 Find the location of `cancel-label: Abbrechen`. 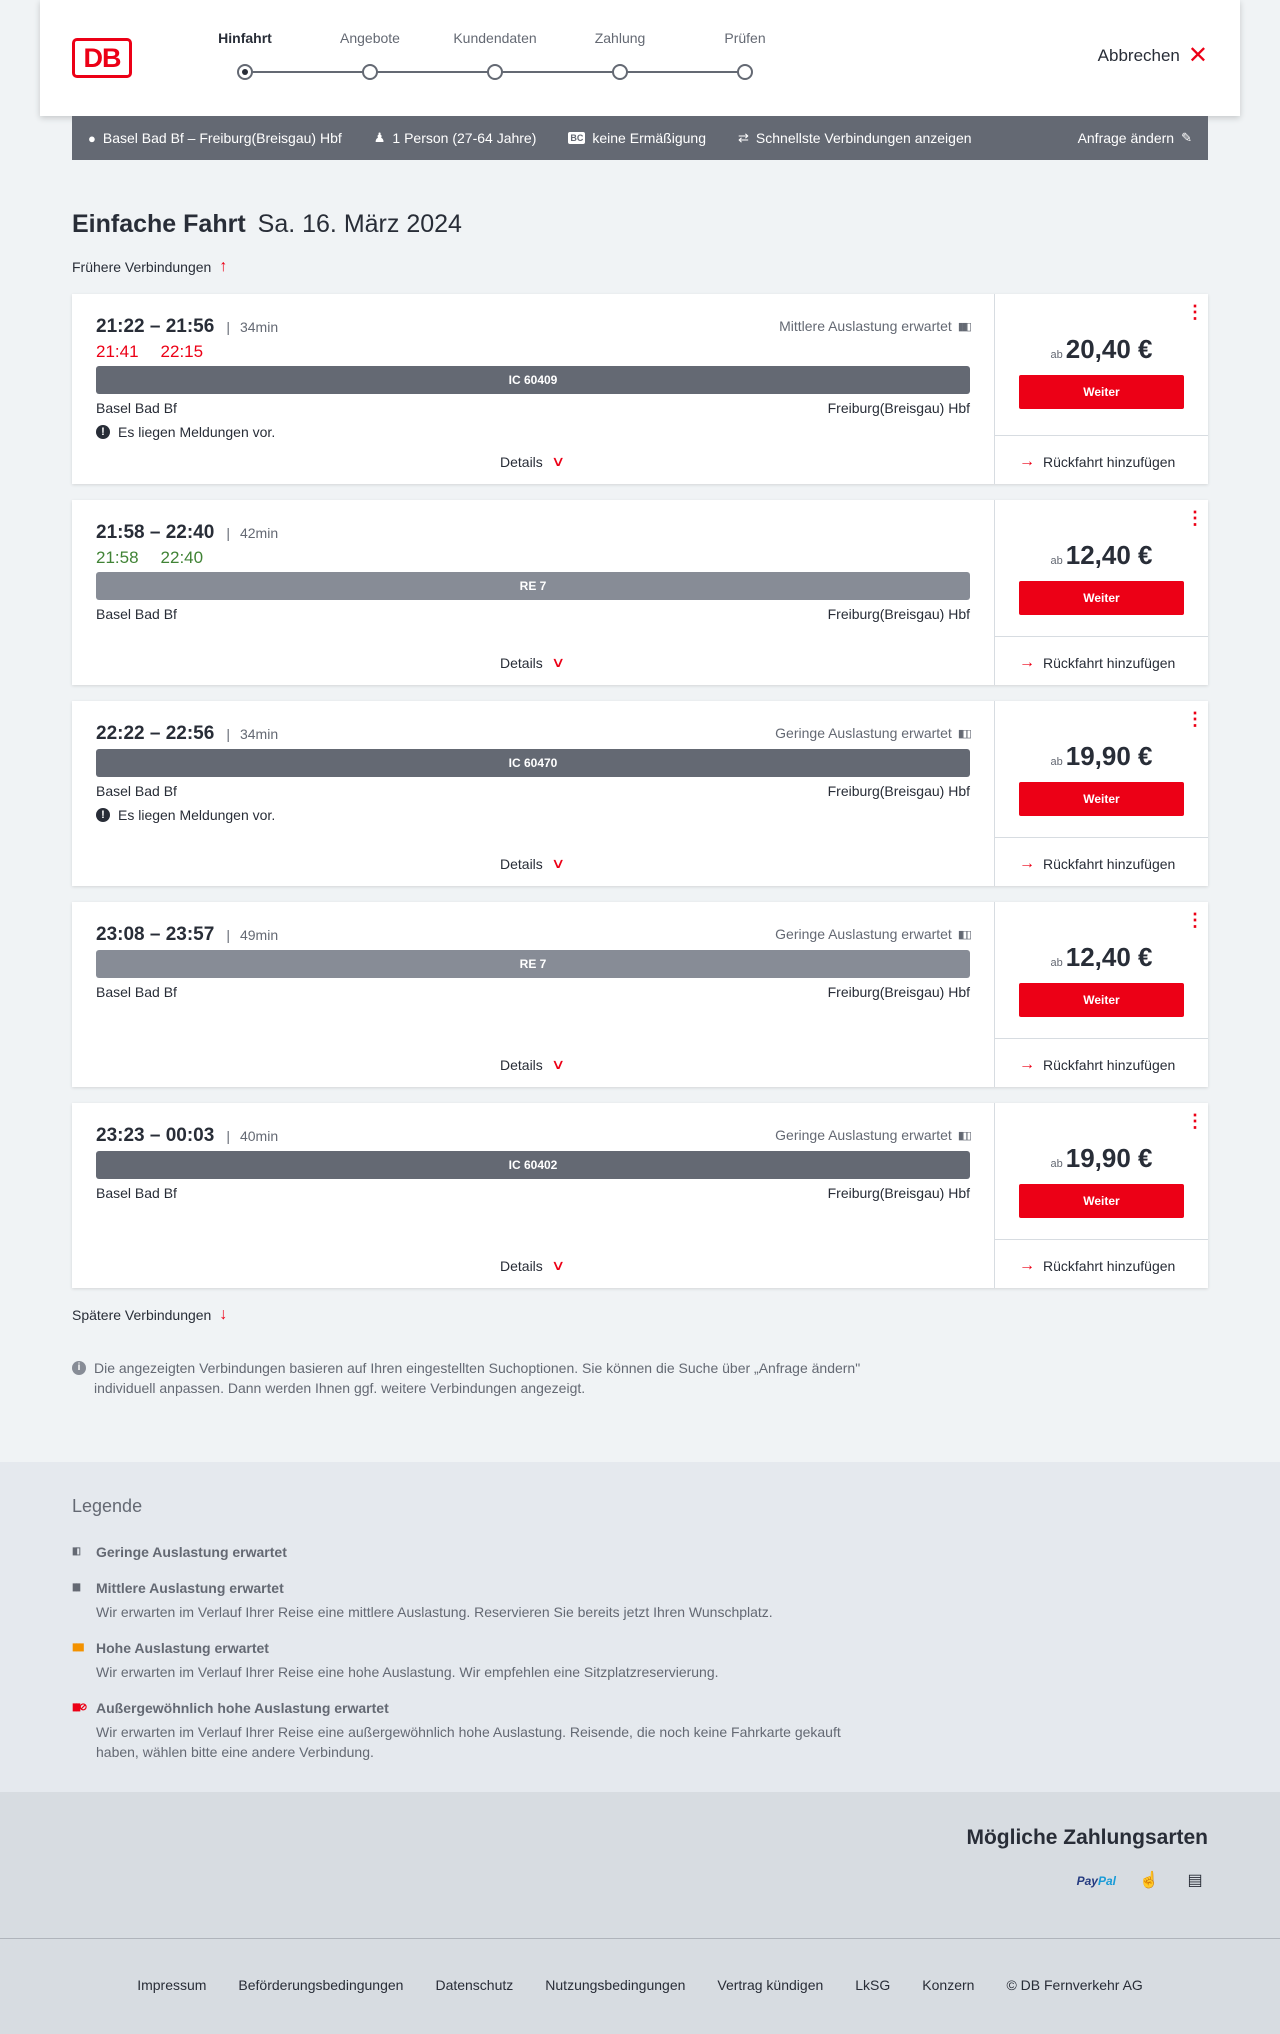

cancel-label: Abbrechen is located at coordinates (1138, 55).